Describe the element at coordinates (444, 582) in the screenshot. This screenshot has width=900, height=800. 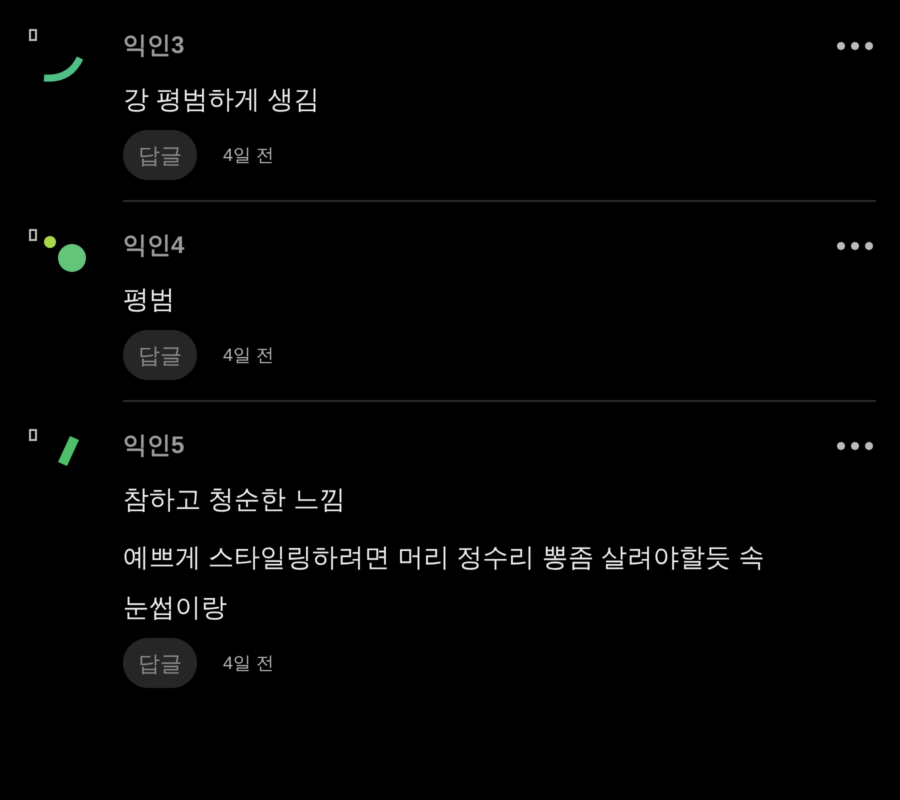
I see `comment-text: 예쁘게 스타일링하려면 머리 정수리 뽕좀 살려야할듯 속 눈썹이랑` at that location.